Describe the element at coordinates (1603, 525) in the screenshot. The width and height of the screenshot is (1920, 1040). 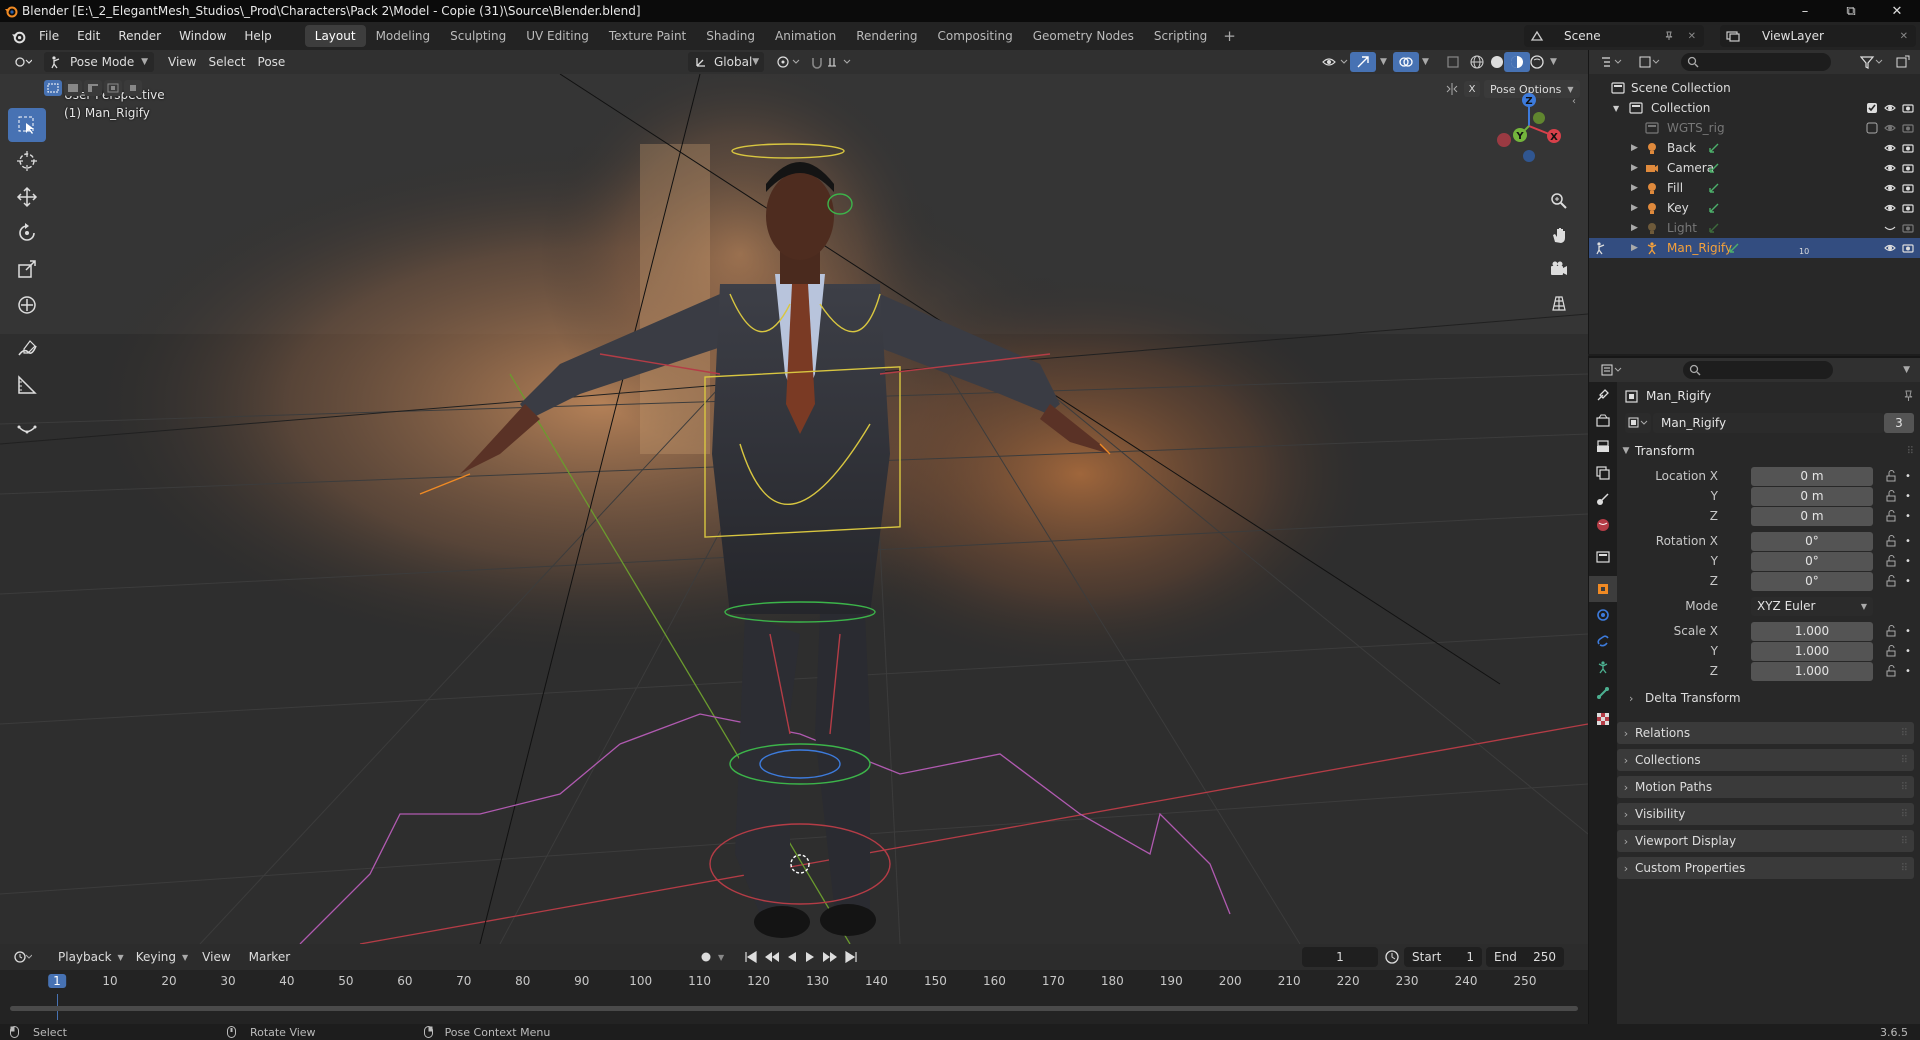
I see `tab-world` at that location.